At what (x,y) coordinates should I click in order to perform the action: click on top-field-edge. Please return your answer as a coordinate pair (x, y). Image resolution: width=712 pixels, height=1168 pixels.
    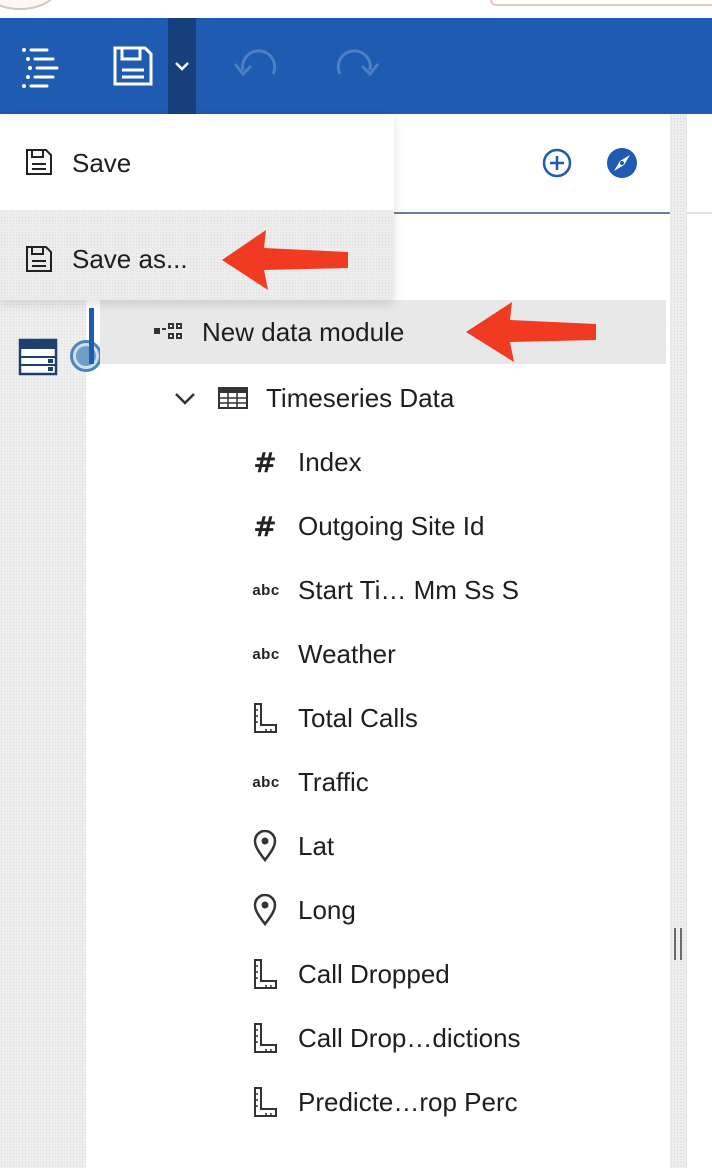
    Looking at the image, I should click on (601, 3).